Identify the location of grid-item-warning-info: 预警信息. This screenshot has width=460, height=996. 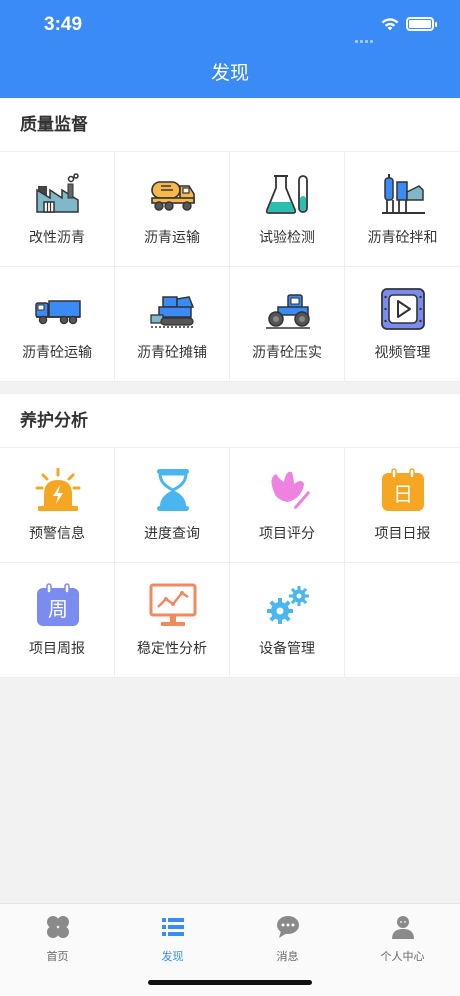
(57, 505).